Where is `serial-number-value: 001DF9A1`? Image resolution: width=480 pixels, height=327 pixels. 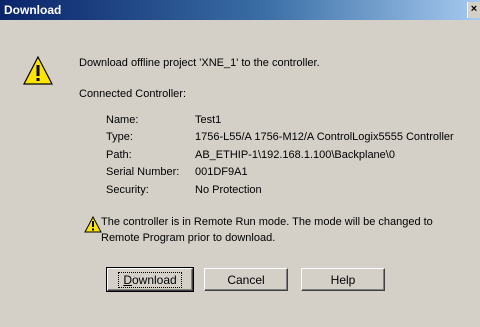 serial-number-value: 001DF9A1 is located at coordinates (221, 172).